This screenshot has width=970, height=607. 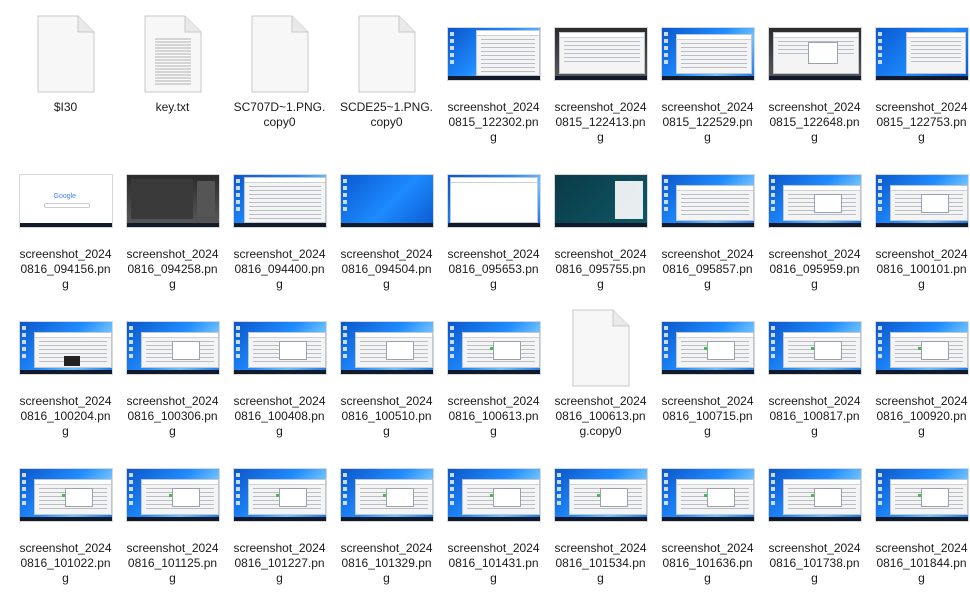 I want to click on file-name: screenshot_2024 0816_100613.pn g.copy0, so click(x=600, y=416).